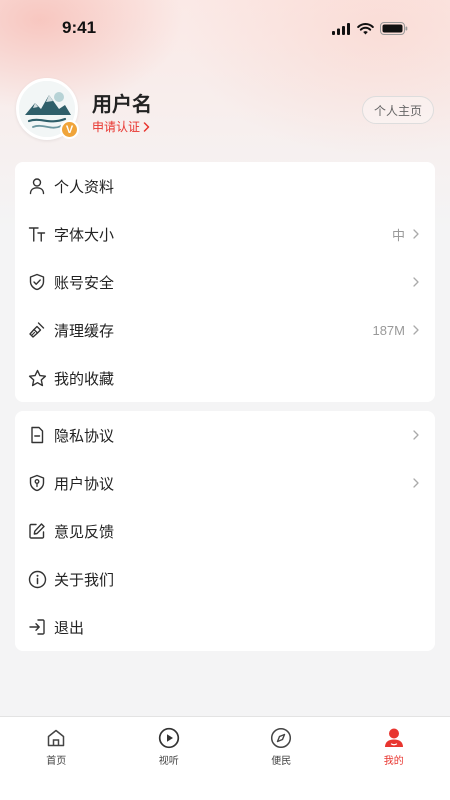  What do you see at coordinates (47, 109) in the screenshot?
I see `avatar: V` at bounding box center [47, 109].